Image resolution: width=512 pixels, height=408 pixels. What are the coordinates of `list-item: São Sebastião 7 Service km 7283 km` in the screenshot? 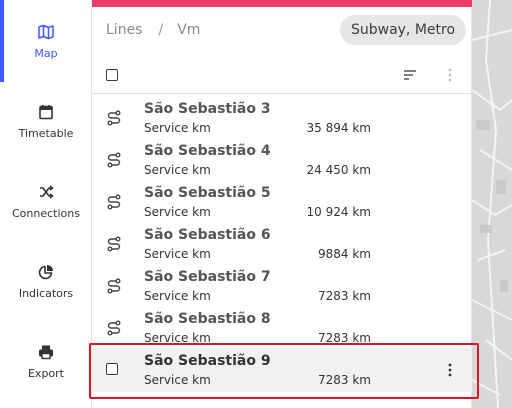 It's located at (282, 285).